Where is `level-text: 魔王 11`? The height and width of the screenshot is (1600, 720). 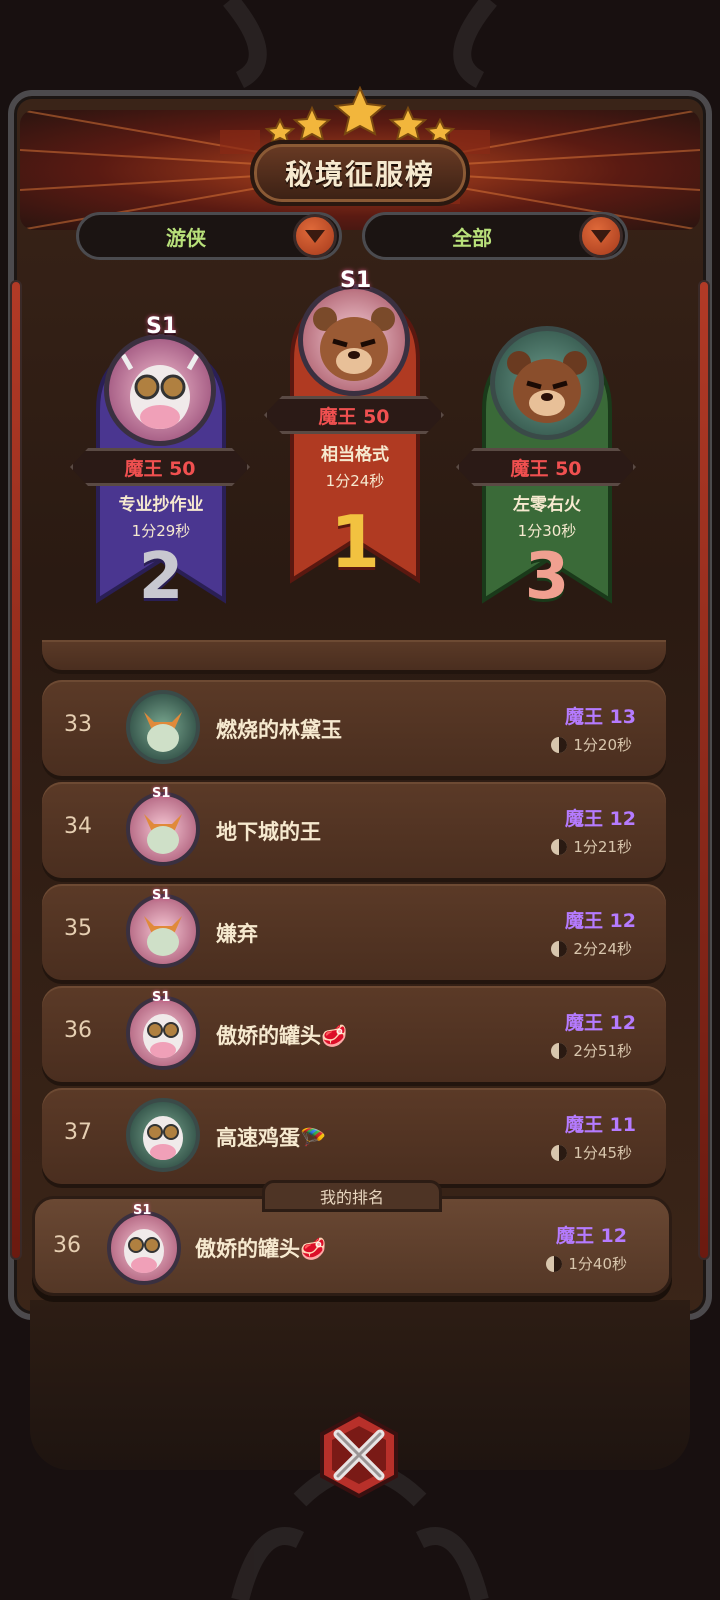 level-text: 魔王 11 is located at coordinates (600, 1125).